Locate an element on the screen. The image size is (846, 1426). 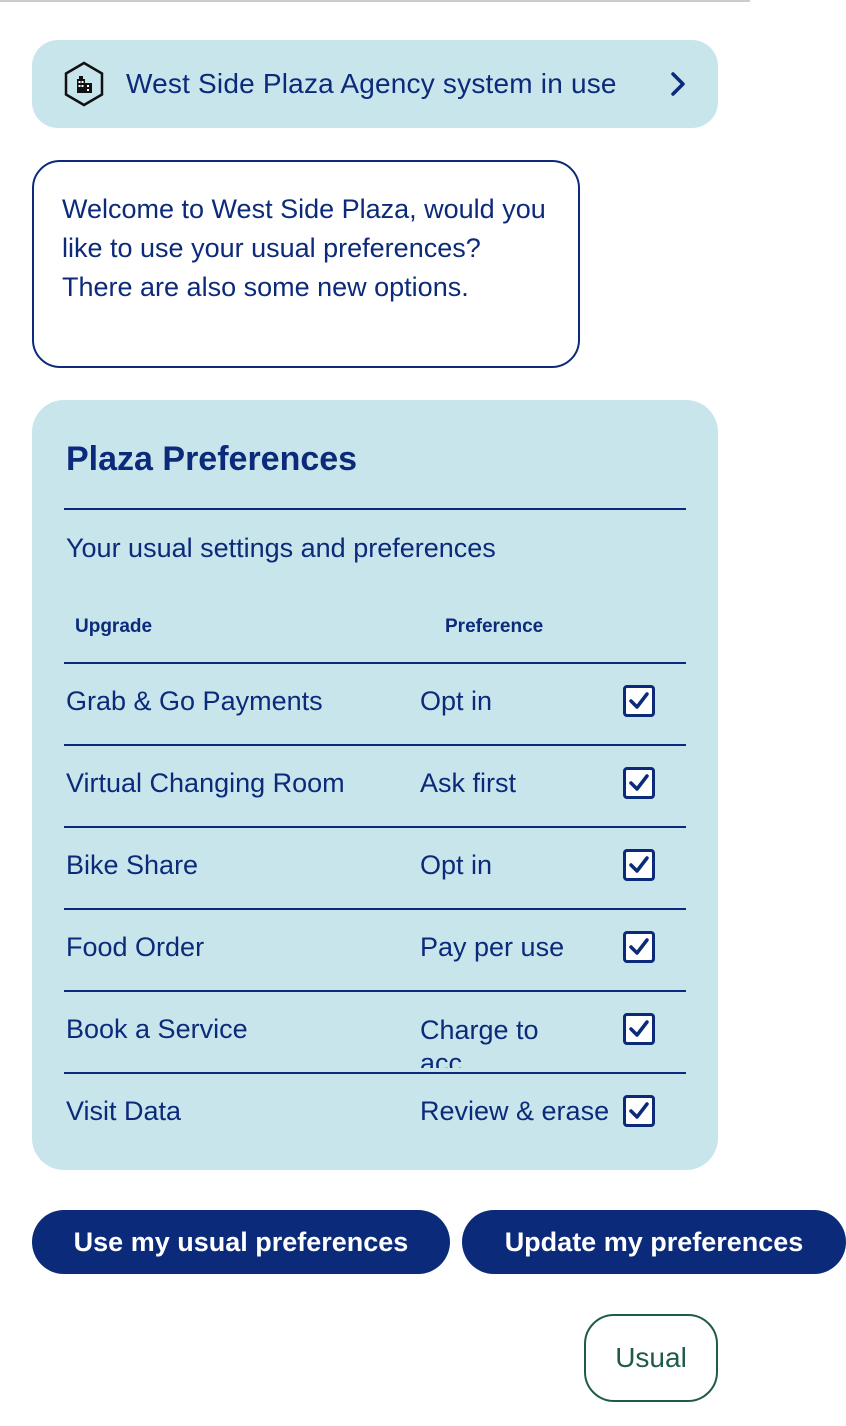
use-usual-preferences-button: Use my usual preferences is located at coordinates (241, 1242).